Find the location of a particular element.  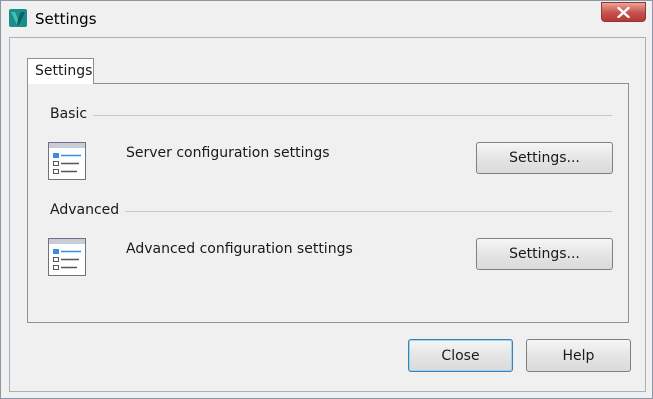

close-icon is located at coordinates (623, 12).